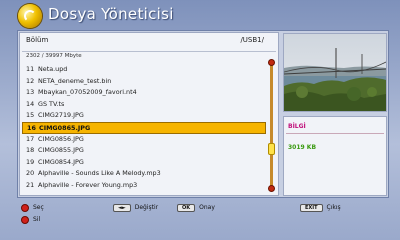 This screenshot has width=400, height=240. I want to click on item-number: 14, so click(30, 103).